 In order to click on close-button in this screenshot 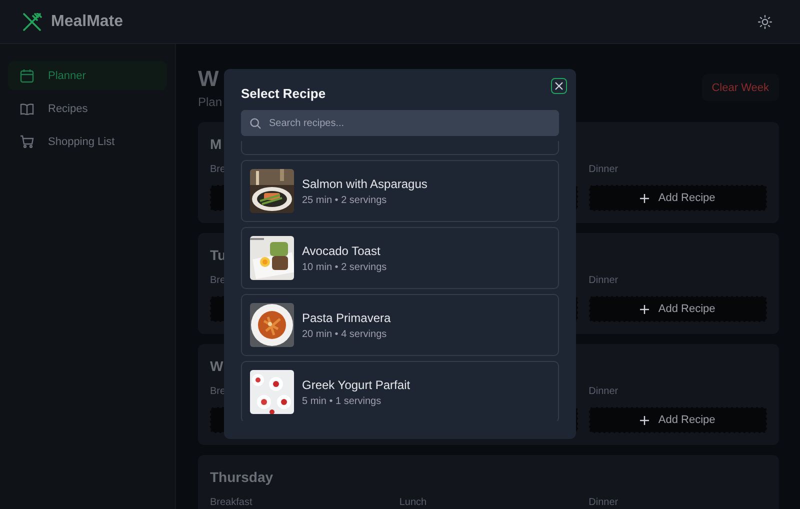, I will do `click(559, 86)`.